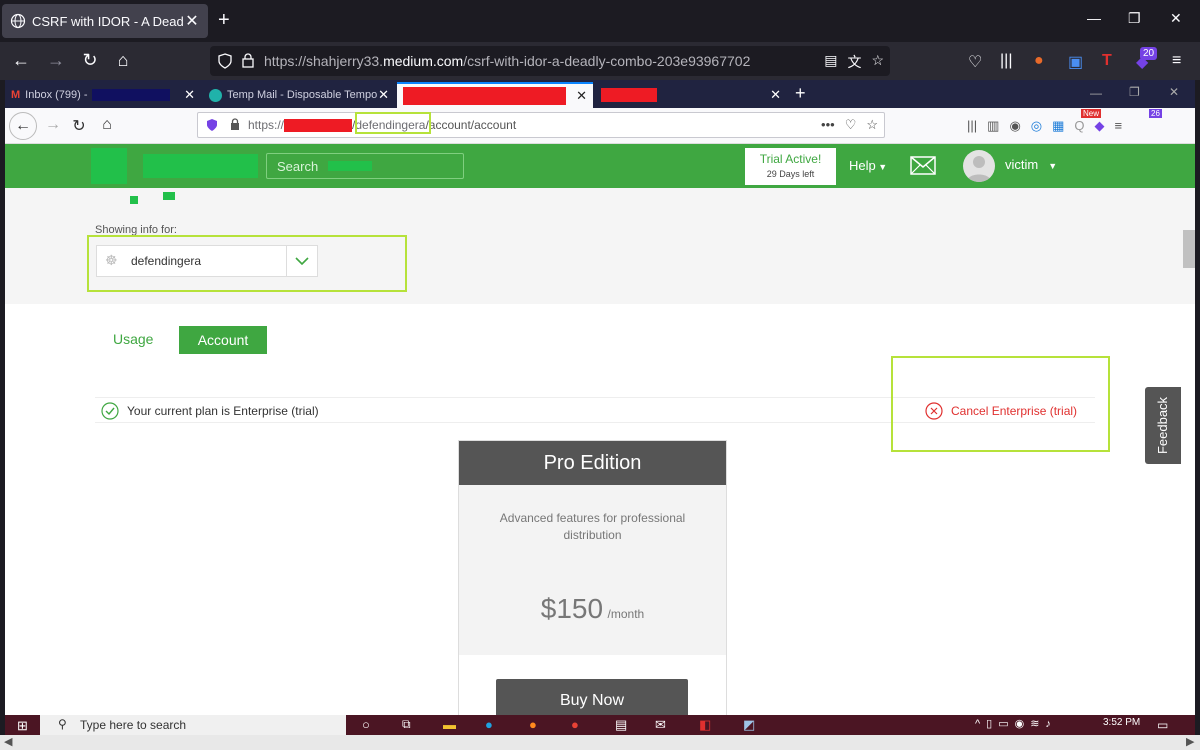 Image resolution: width=1200 pixels, height=750 pixels. What do you see at coordinates (200, 166) in the screenshot?
I see `brand-redacted` at bounding box center [200, 166].